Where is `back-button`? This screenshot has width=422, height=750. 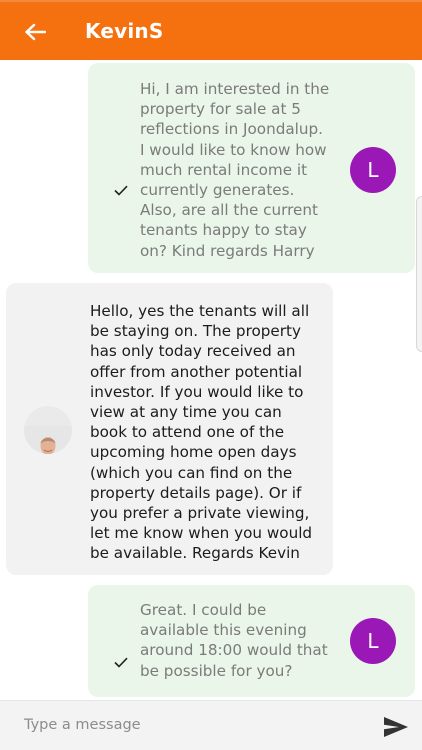
back-button is located at coordinates (35, 32).